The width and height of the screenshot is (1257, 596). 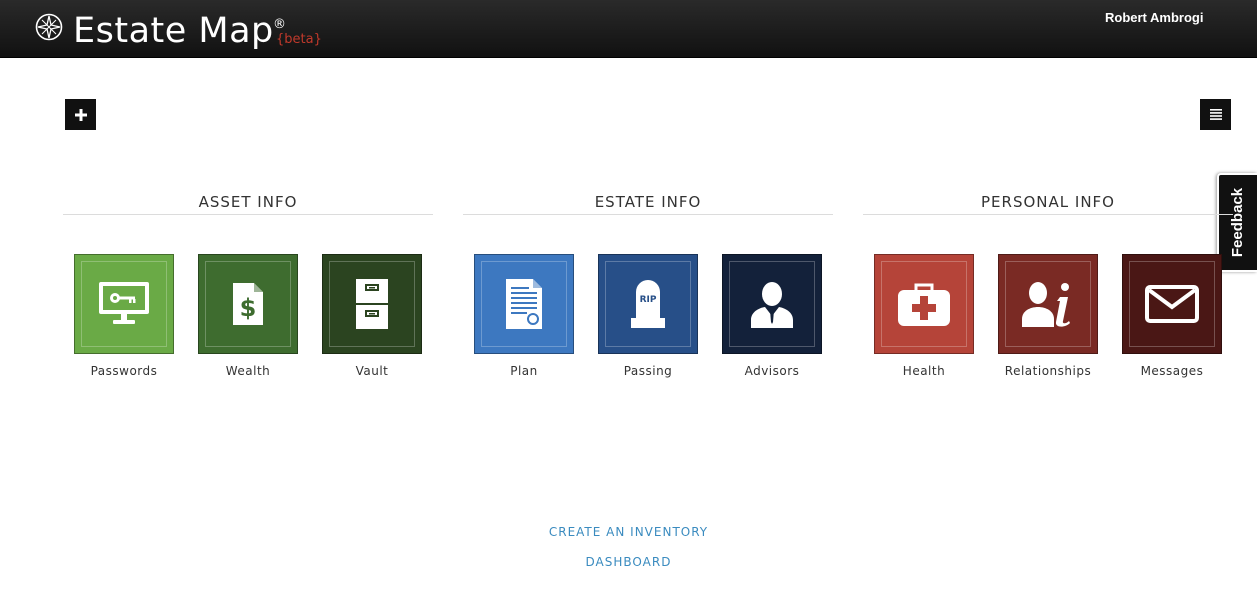 I want to click on tile-background: RIP, so click(x=648, y=304).